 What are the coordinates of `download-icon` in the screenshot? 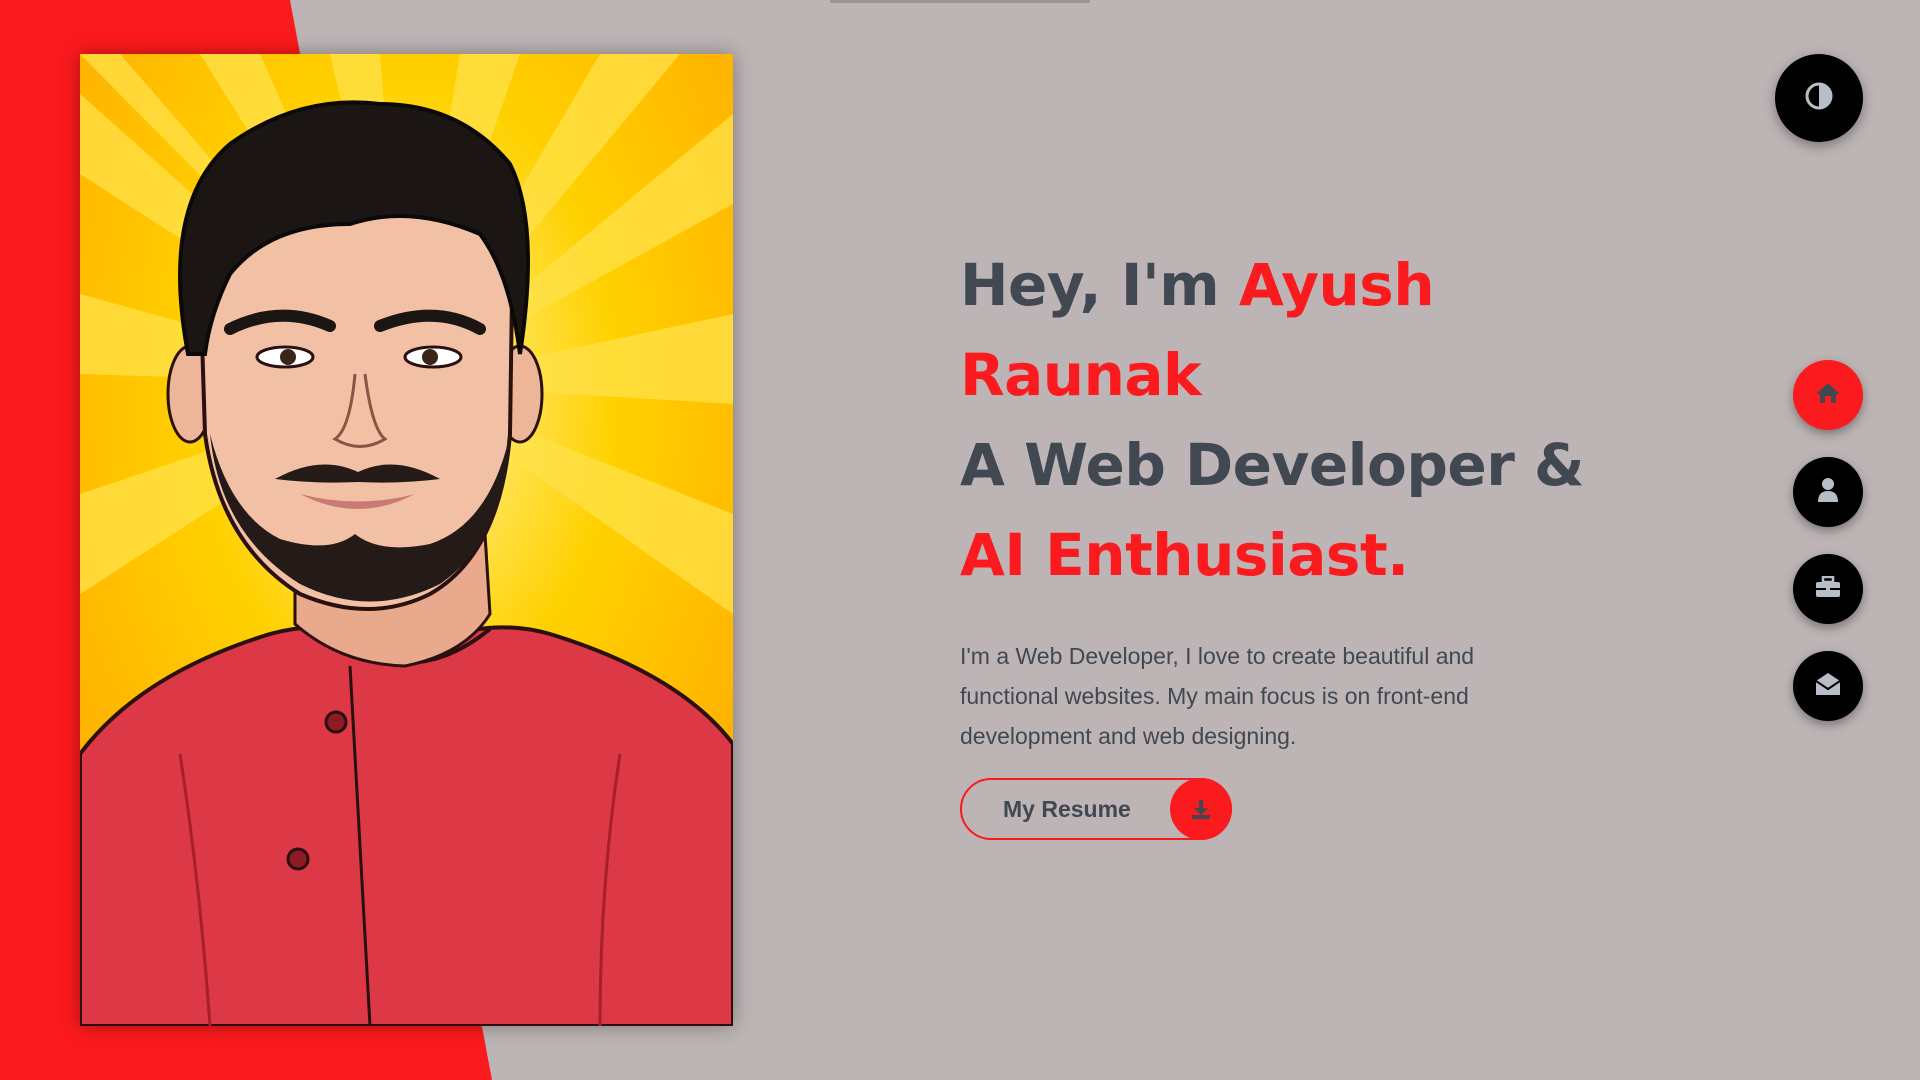 It's located at (1201, 809).